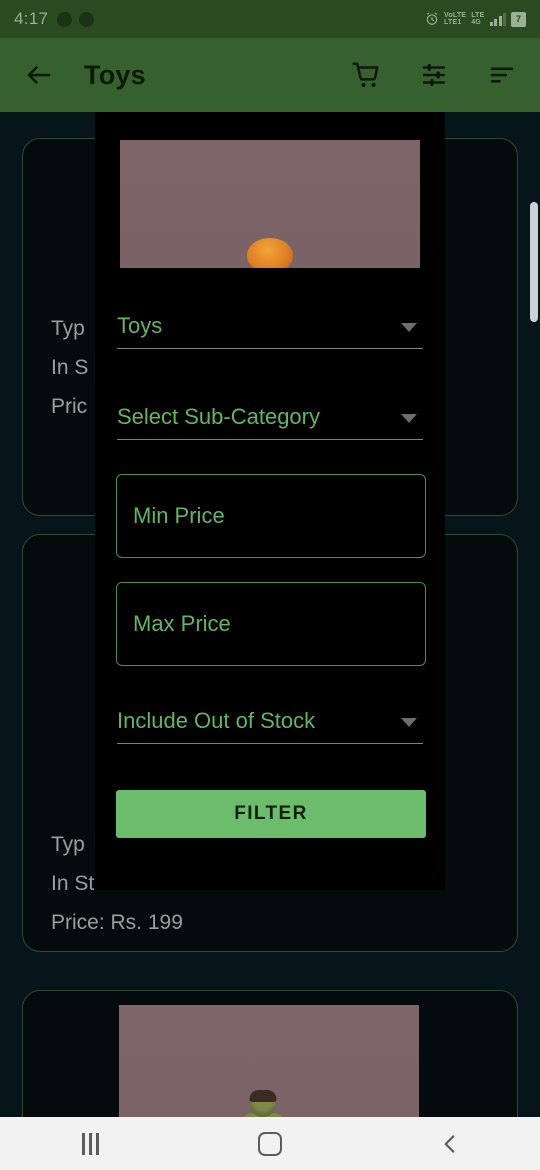  What do you see at coordinates (216, 720) in the screenshot?
I see `stock-value: Include Out of Stock` at bounding box center [216, 720].